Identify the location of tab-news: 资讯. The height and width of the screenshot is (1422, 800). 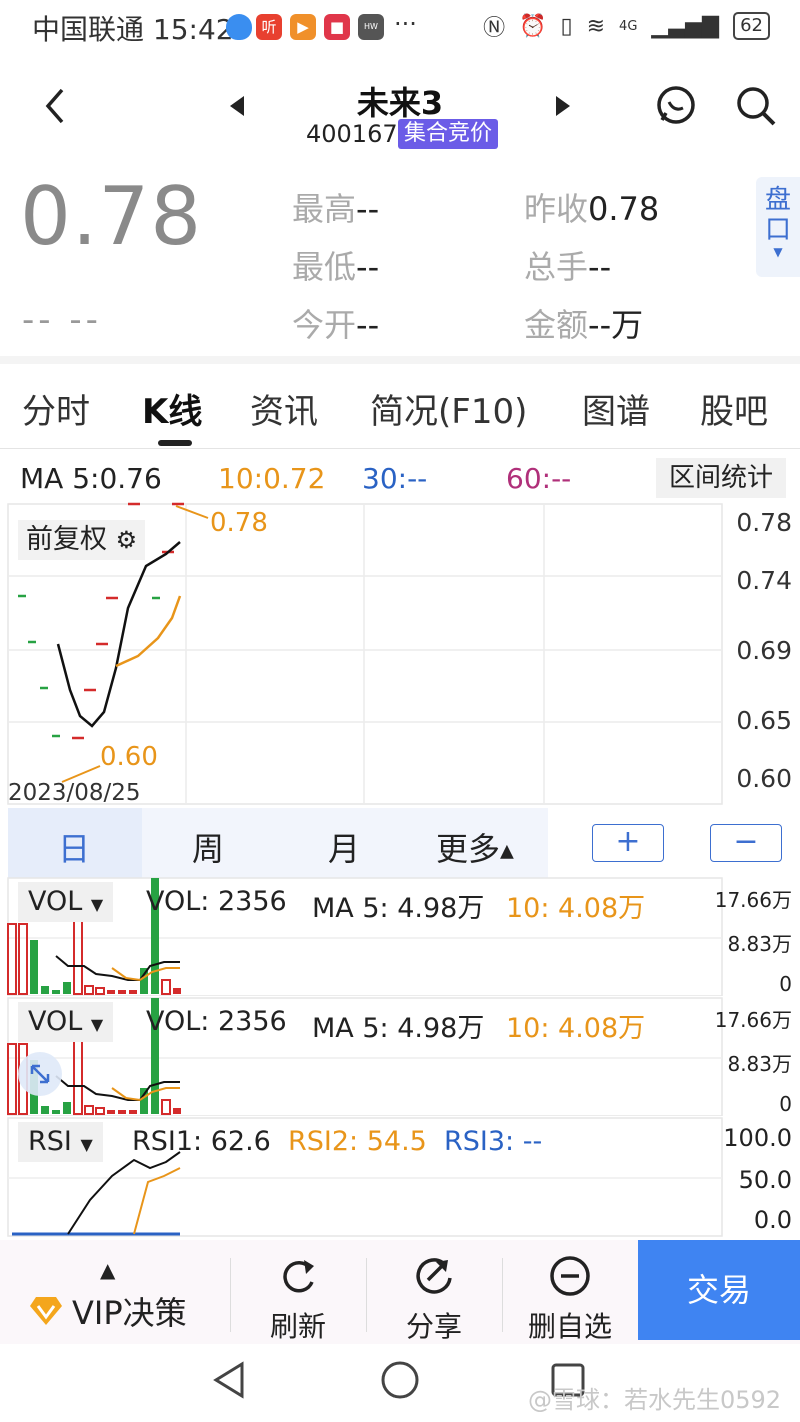
(284, 408).